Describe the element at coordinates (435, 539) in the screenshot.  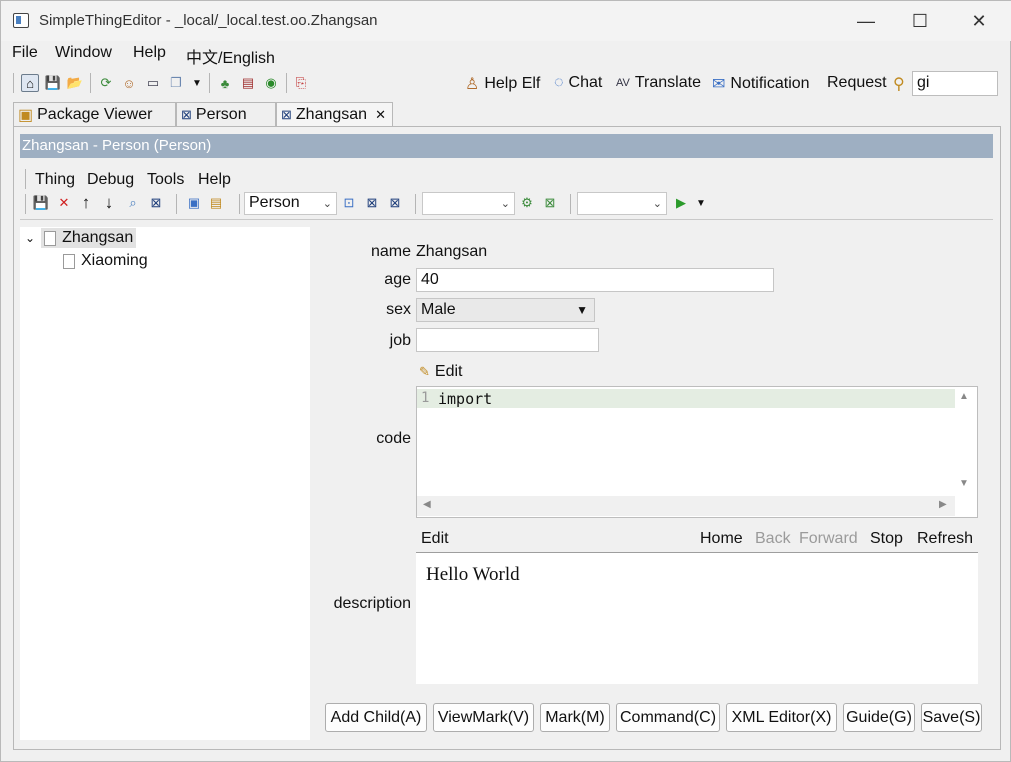
I see `desc-edit-link: Edit` at that location.